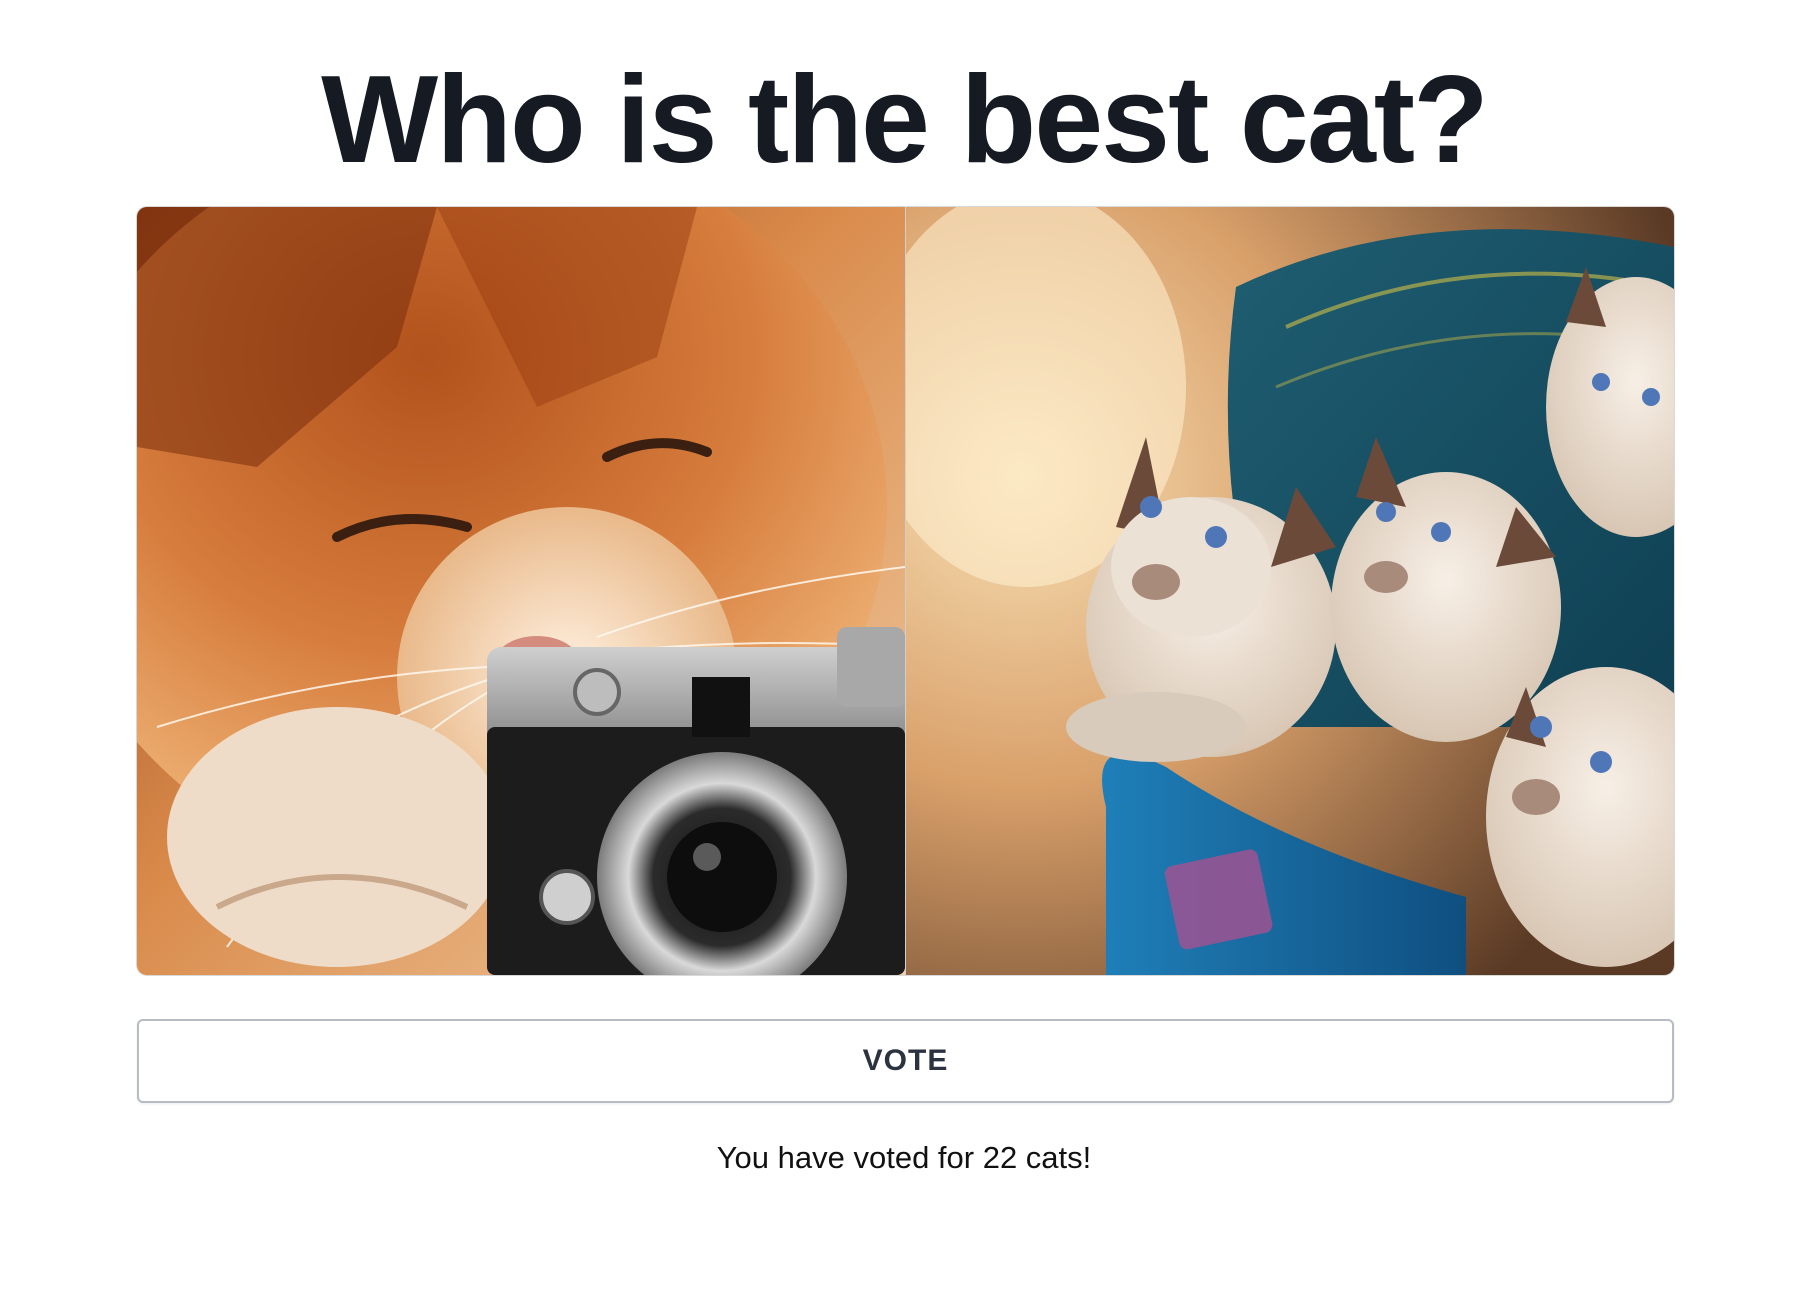 This screenshot has height=1298, width=1808. Describe the element at coordinates (904, 1157) in the screenshot. I see `vote-count-status: You have voted for 22 cats!` at that location.